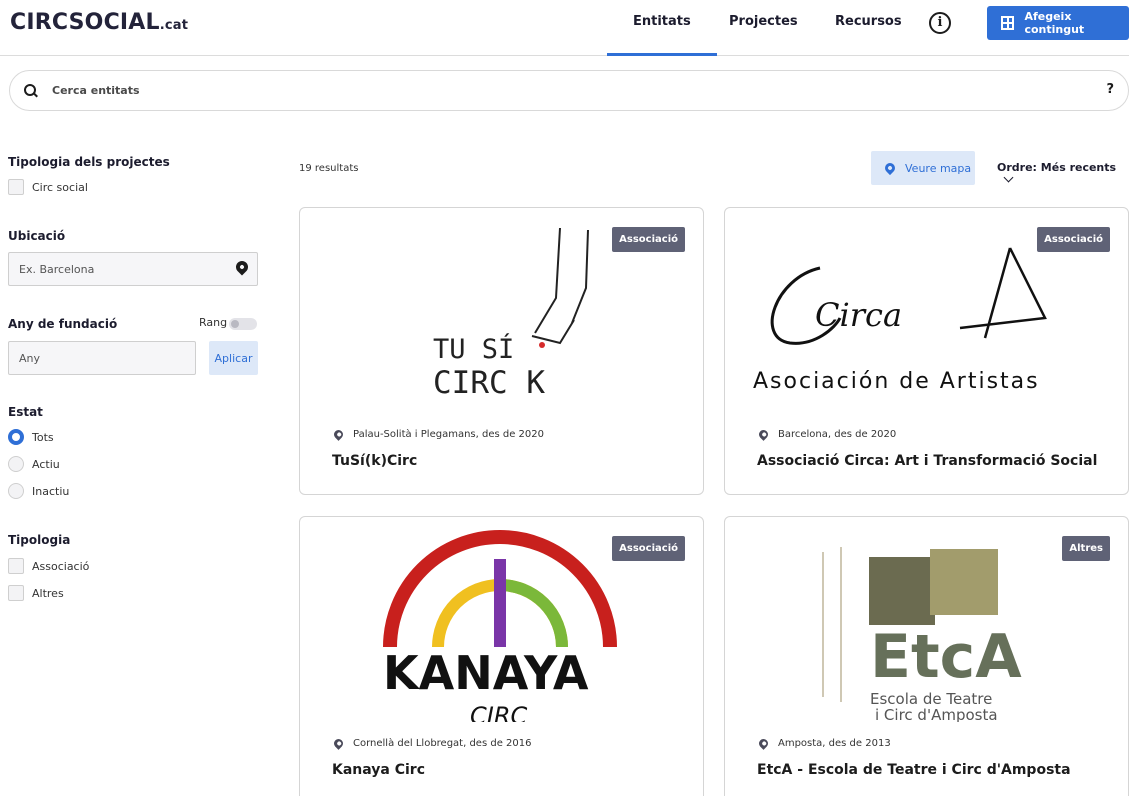  I want to click on location-input: Ex. Barcelona, so click(133, 269).